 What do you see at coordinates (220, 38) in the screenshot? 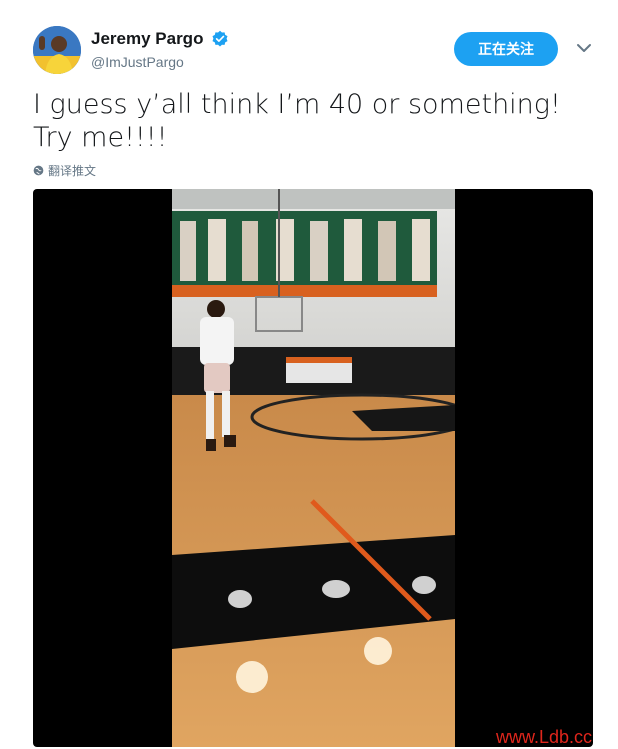
I see `verified-badge-icon` at bounding box center [220, 38].